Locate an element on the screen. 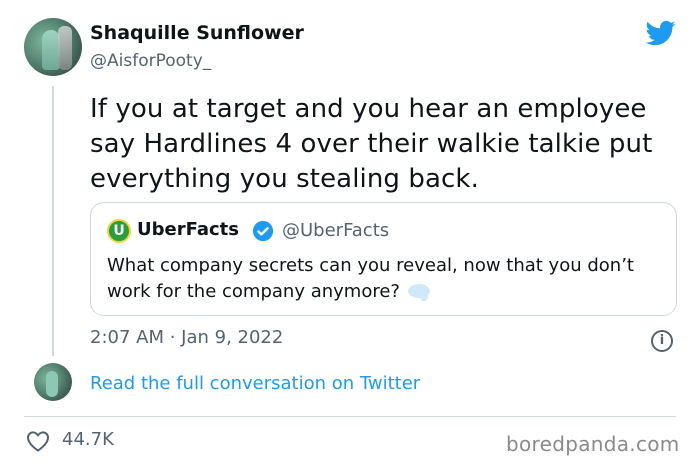 The width and height of the screenshot is (700, 469). thread-line is located at coordinates (53, 221).